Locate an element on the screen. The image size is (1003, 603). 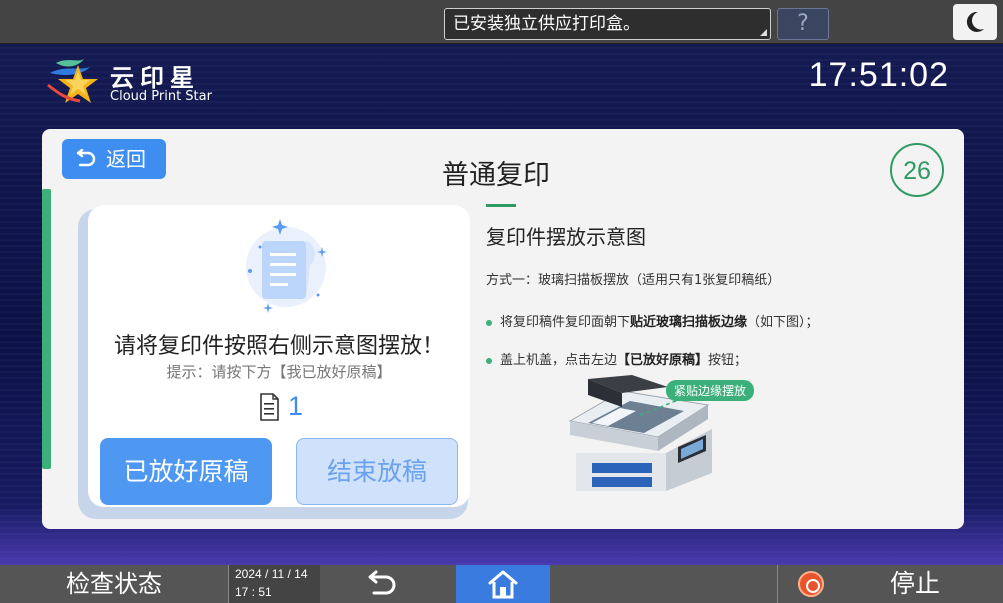
back-label: 返回 is located at coordinates (126, 159).